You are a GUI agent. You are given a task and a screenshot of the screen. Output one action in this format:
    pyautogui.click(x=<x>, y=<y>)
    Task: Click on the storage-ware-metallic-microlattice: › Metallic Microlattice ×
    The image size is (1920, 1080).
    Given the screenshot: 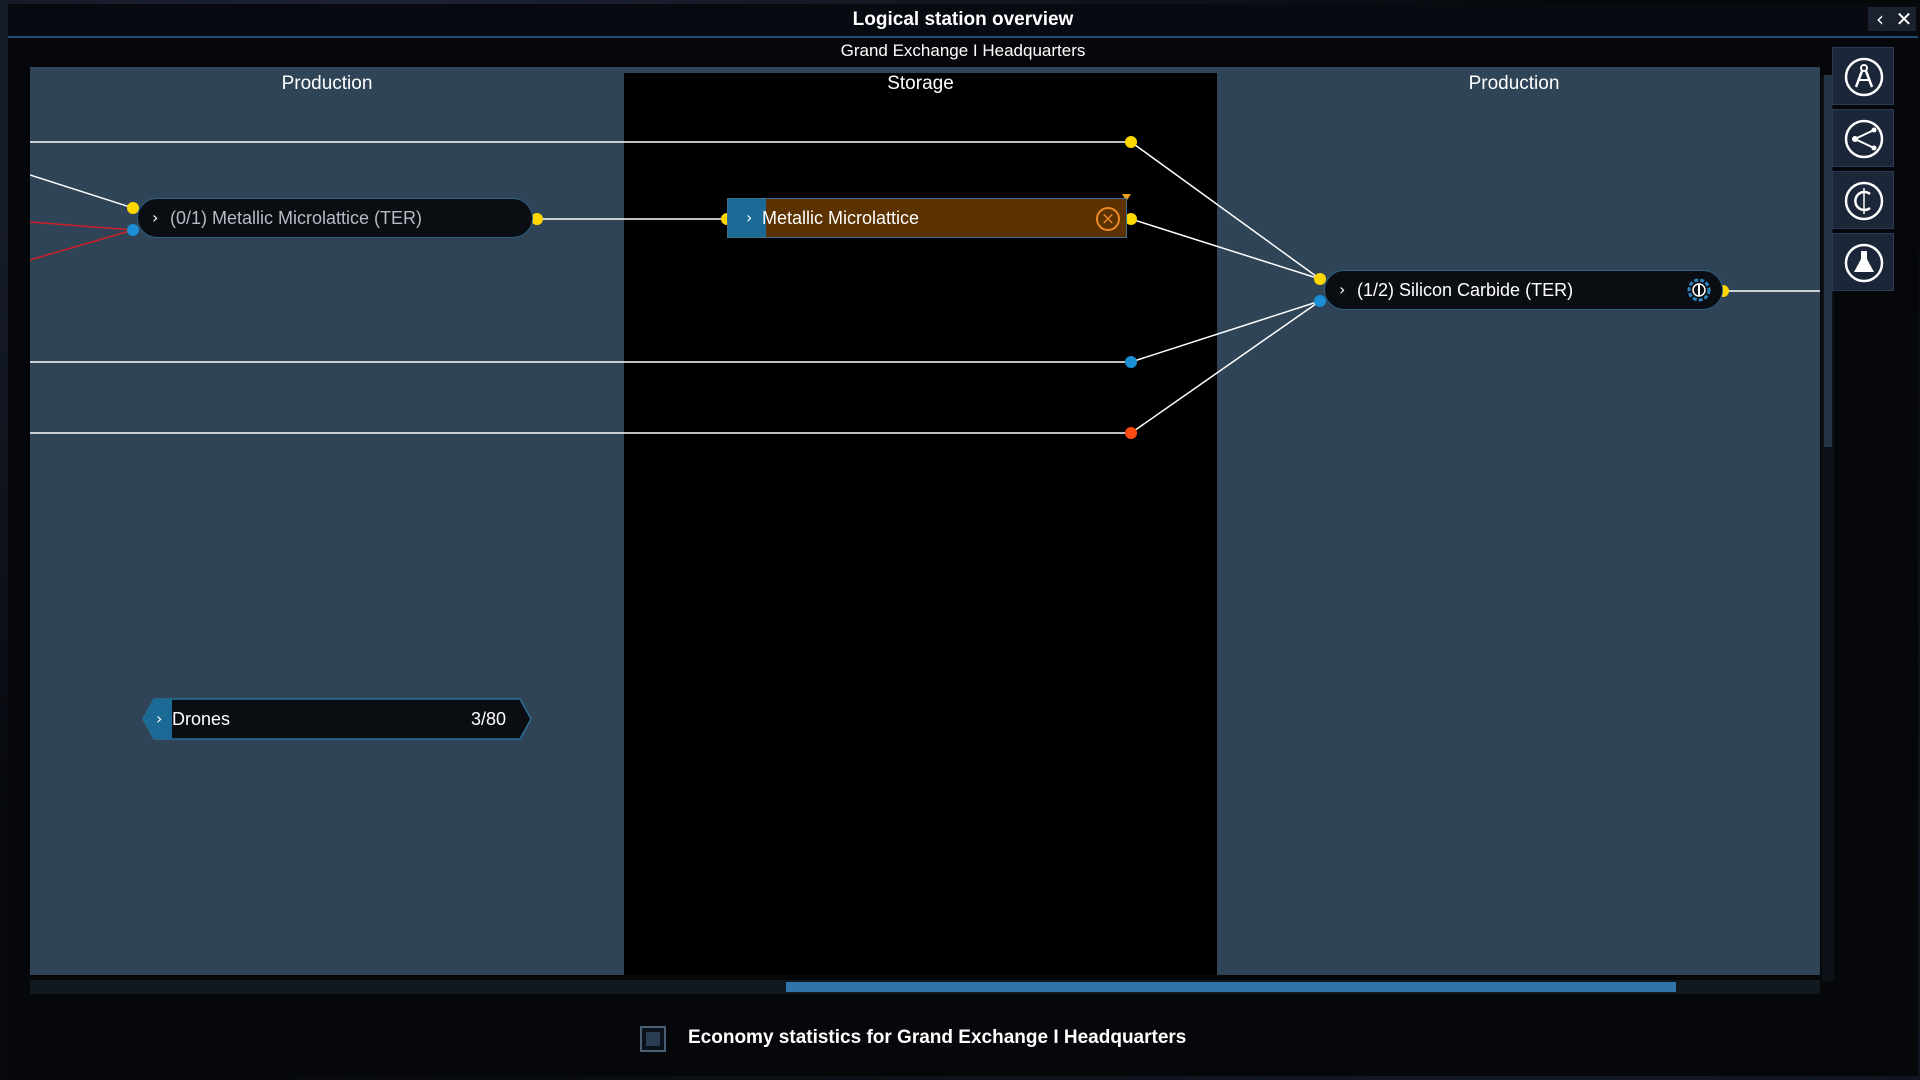 What is the action you would take?
    pyautogui.click(x=927, y=218)
    